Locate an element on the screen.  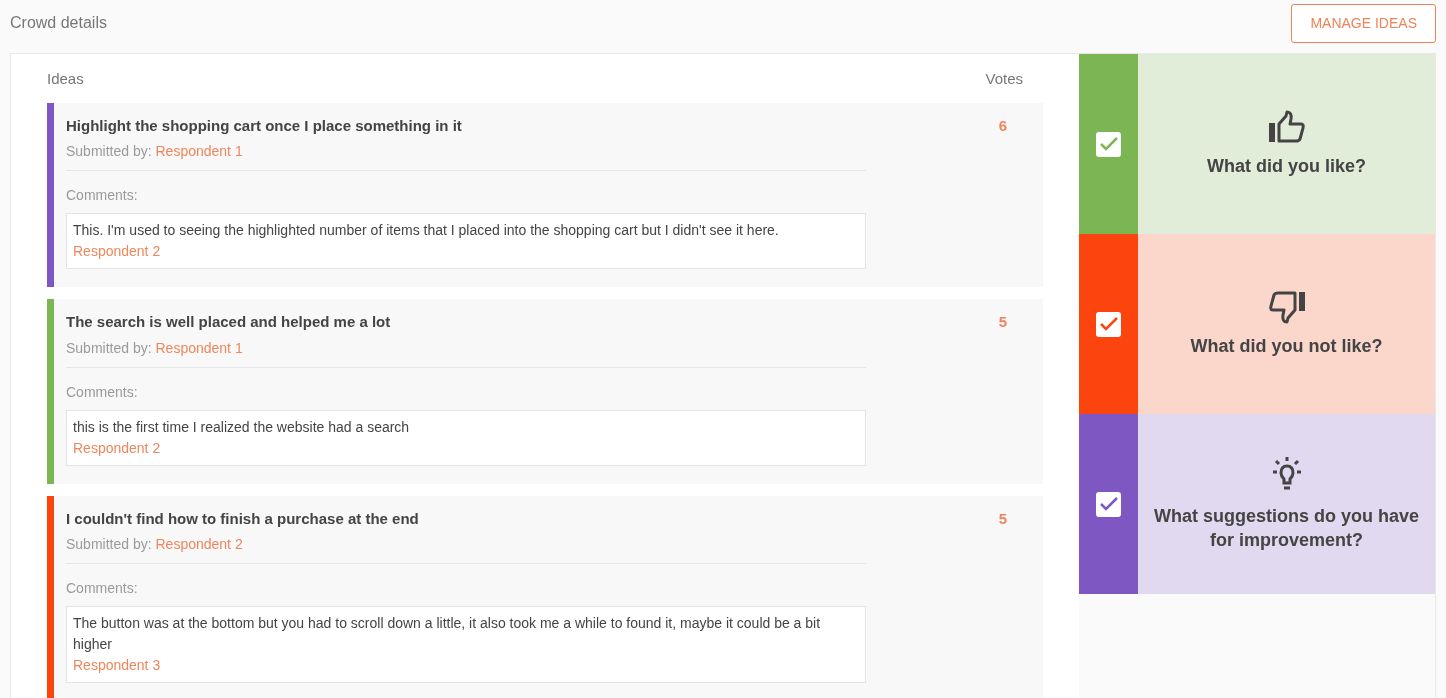
vote-count: 6 is located at coordinates (1002, 125).